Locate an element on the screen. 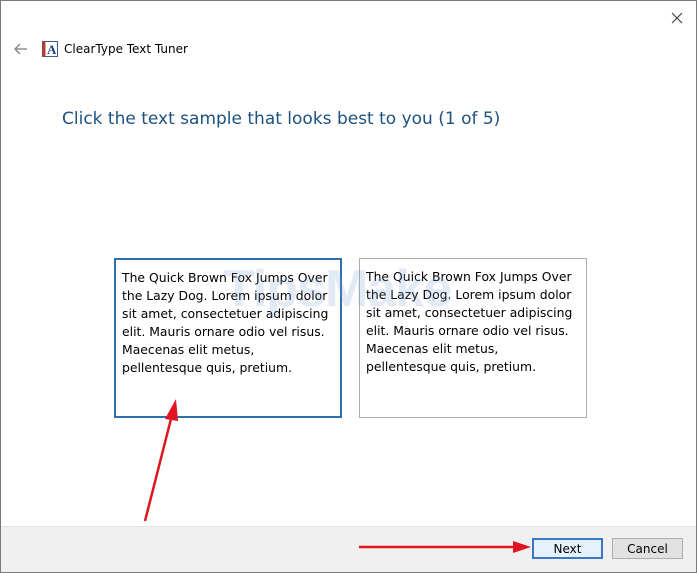 The width and height of the screenshot is (697, 573). annotation-overlay is located at coordinates (337, 476).